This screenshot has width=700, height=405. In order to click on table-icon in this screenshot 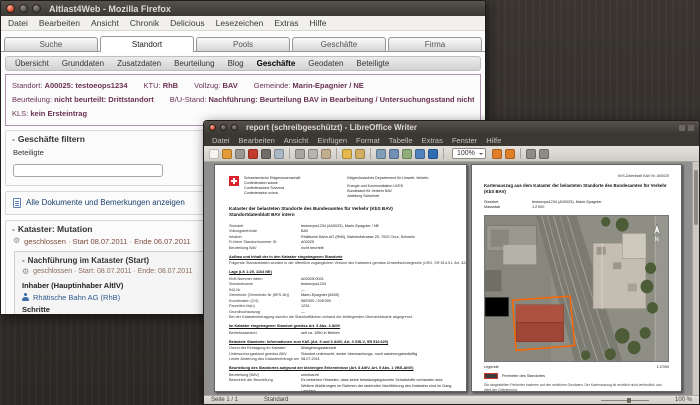, I will do `click(394, 153)`.